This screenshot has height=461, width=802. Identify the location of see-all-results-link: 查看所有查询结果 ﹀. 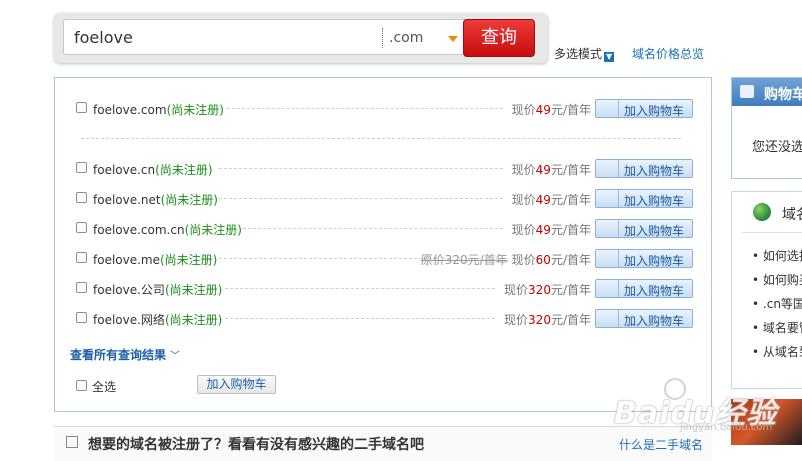
(125, 354).